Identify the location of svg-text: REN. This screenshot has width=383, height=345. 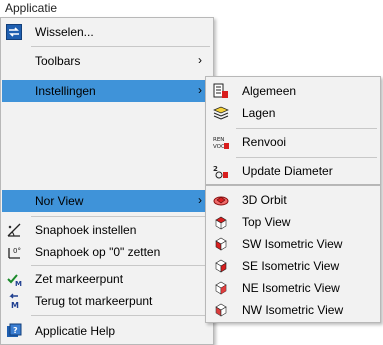
(218, 140).